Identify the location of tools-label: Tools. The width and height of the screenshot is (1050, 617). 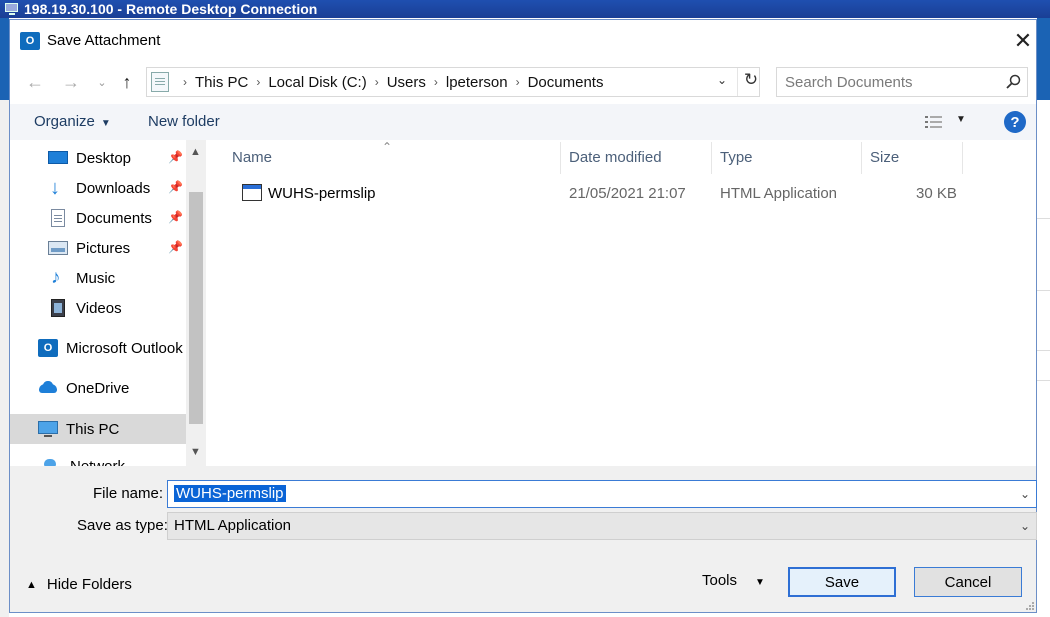
(720, 580).